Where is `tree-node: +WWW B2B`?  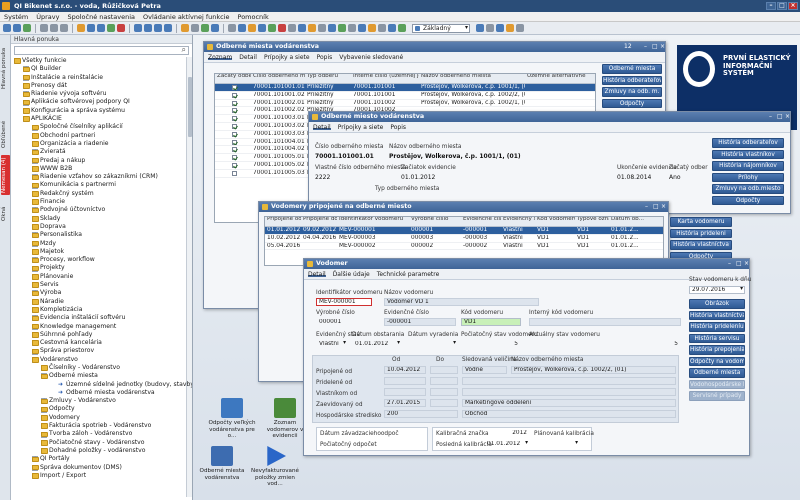 tree-node: +WWW B2B is located at coordinates (101, 169).